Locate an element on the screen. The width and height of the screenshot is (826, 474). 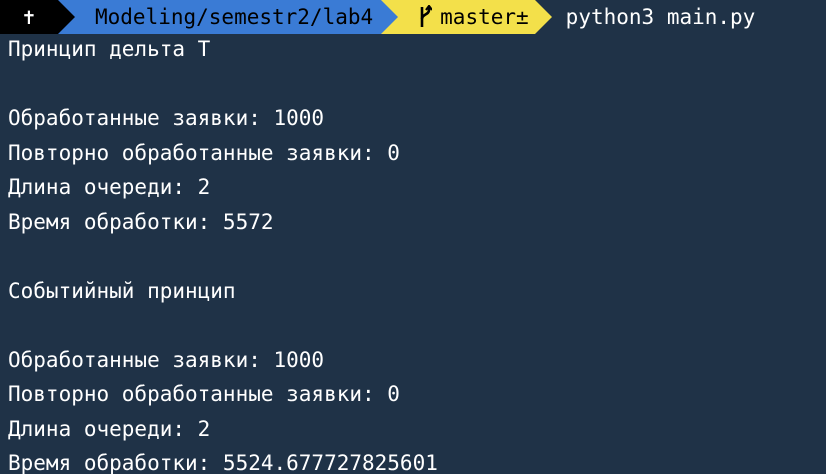
prompt-root-segment: ✝ is located at coordinates (29, 17).